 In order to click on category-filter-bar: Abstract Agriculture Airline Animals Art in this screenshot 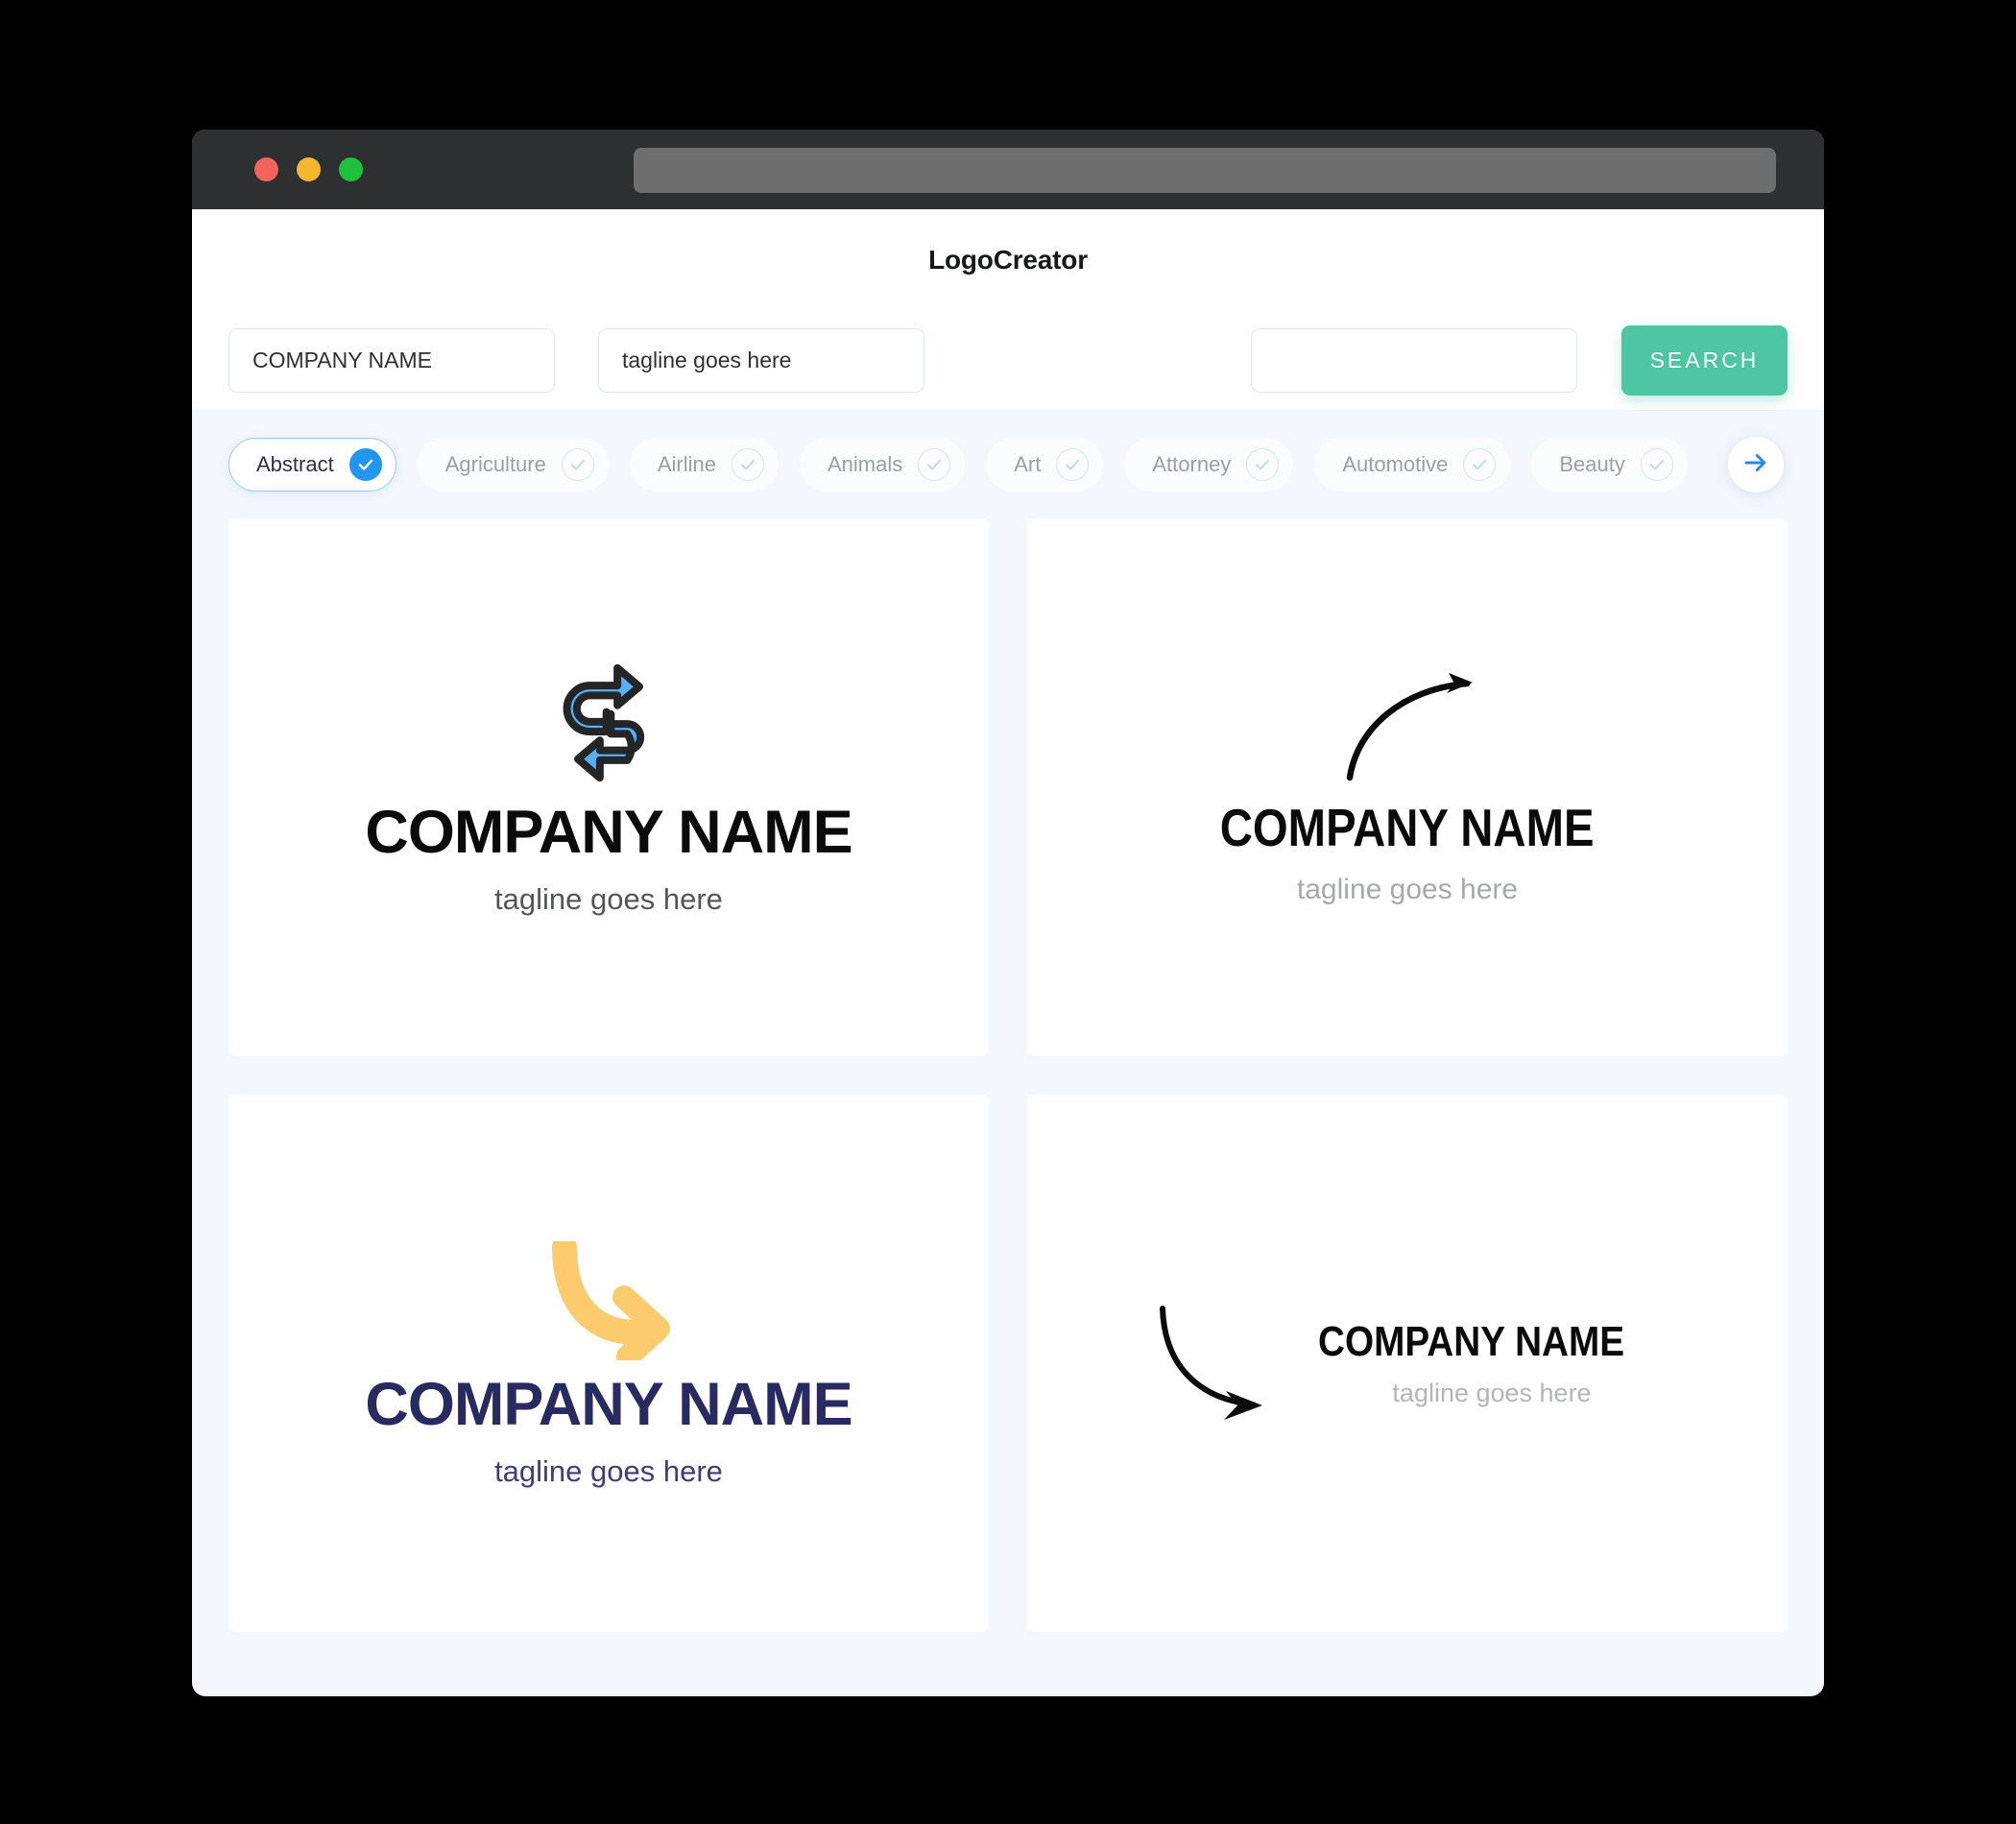, I will do `click(1008, 464)`.